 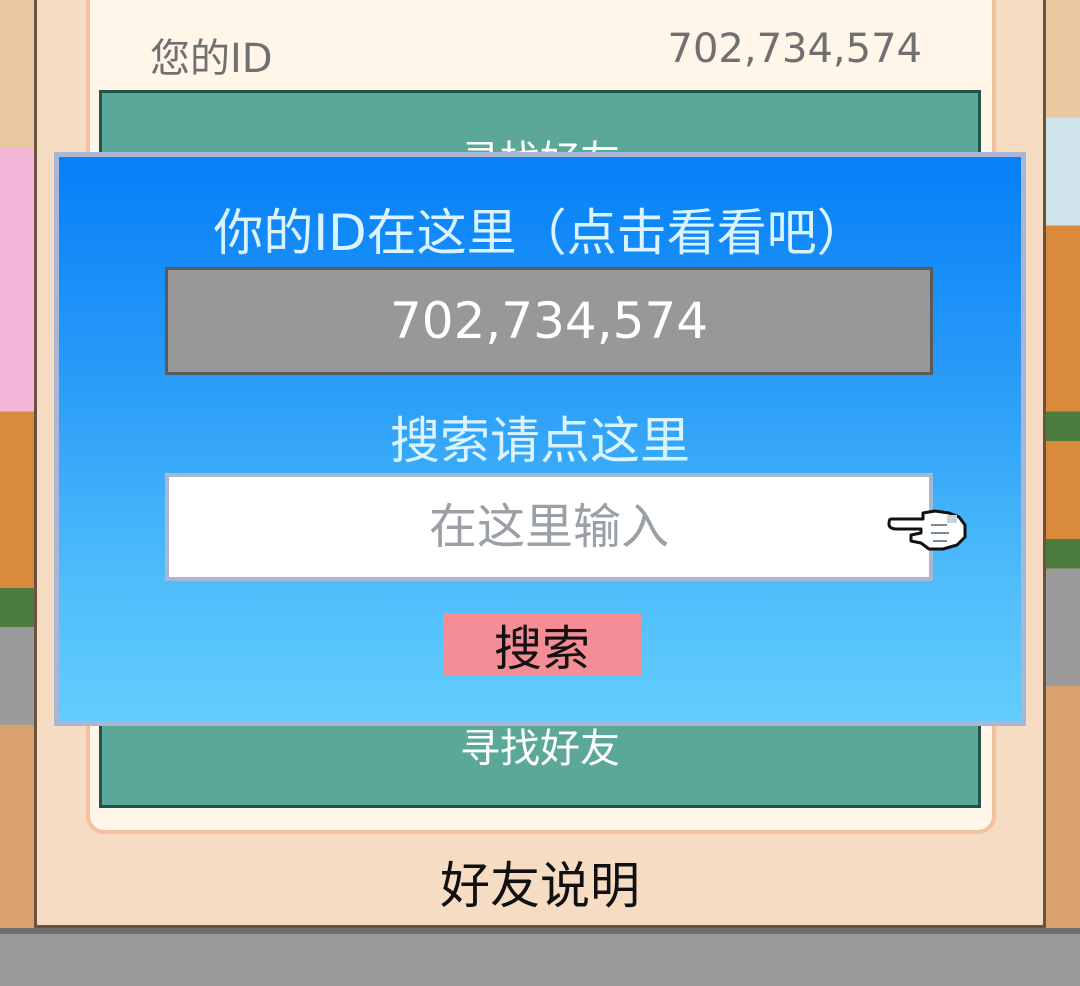 I want to click on search-label: 搜索请点这里, so click(x=540, y=441).